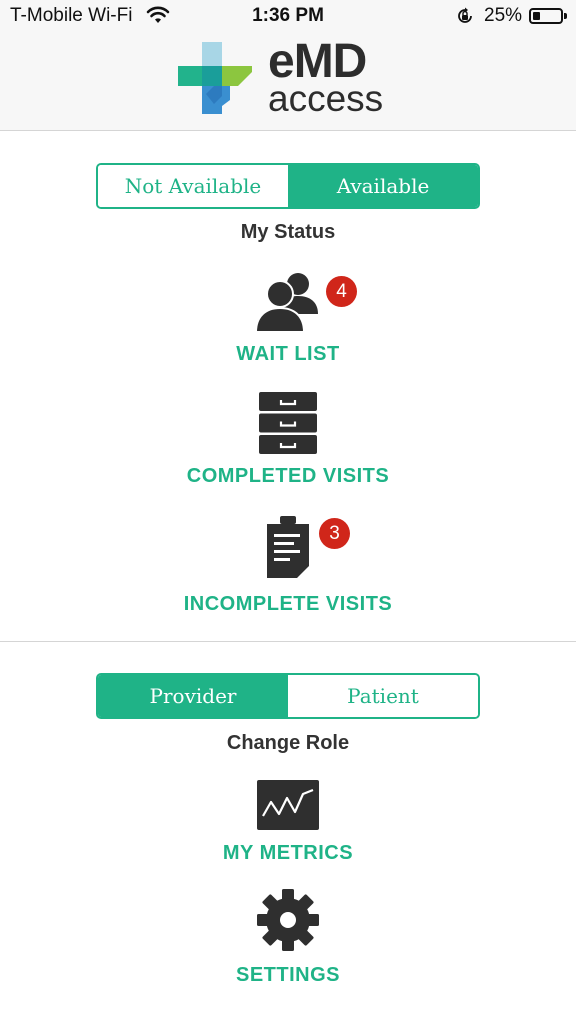  What do you see at coordinates (334, 533) in the screenshot?
I see `incomplete-visits-badge: 3` at bounding box center [334, 533].